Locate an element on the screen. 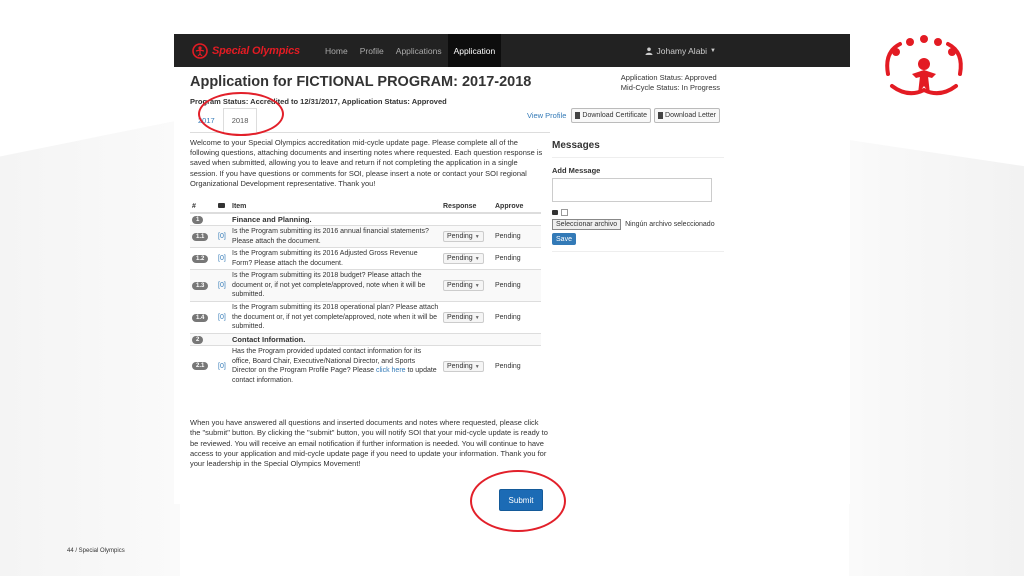  user-menu: Johamy Alabi ▼ is located at coordinates (680, 50).